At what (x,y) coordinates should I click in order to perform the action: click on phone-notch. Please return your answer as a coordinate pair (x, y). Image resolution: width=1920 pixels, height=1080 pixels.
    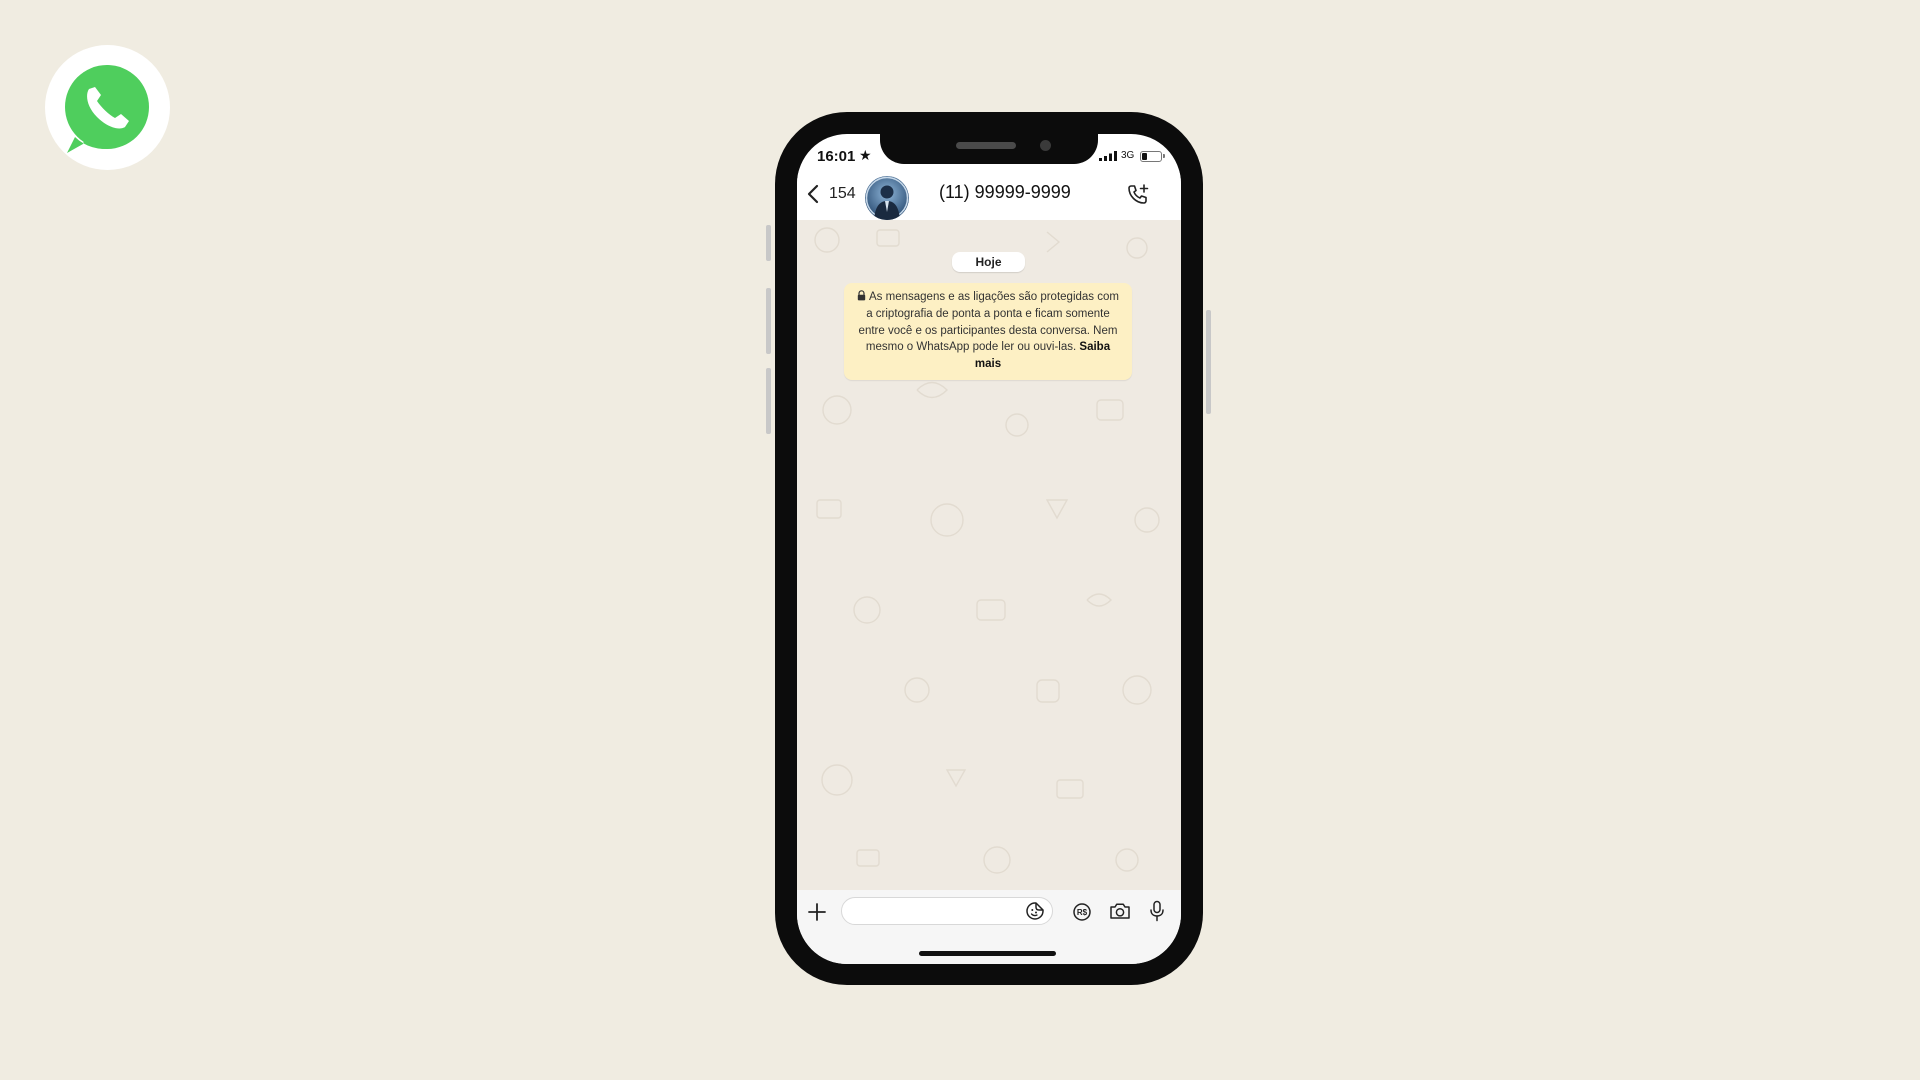
    Looking at the image, I should click on (989, 149).